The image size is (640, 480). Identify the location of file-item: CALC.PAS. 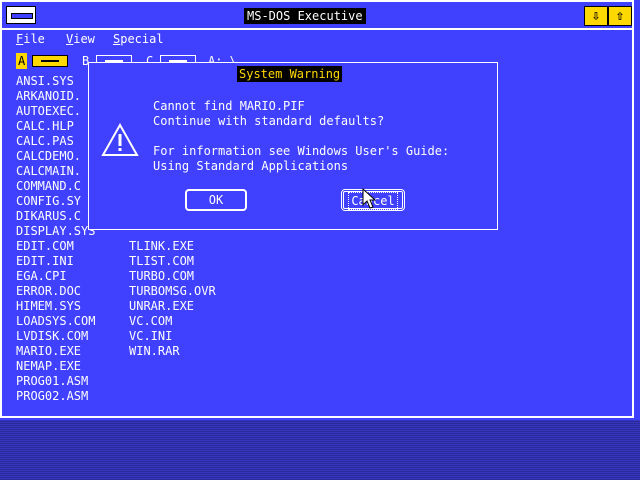
(45, 141).